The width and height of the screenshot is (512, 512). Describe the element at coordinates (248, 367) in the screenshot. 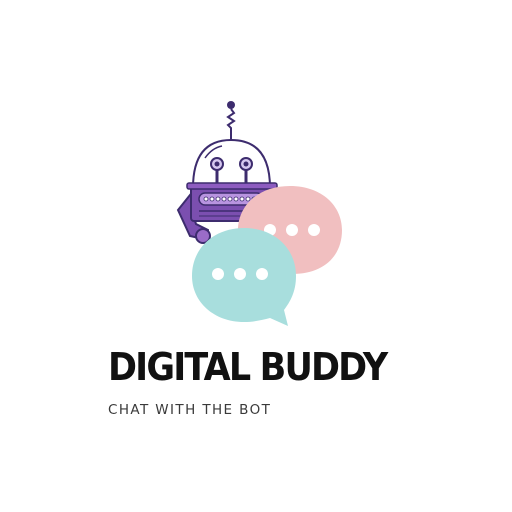

I see `brand-title: DIGITAL BUDDY` at that location.